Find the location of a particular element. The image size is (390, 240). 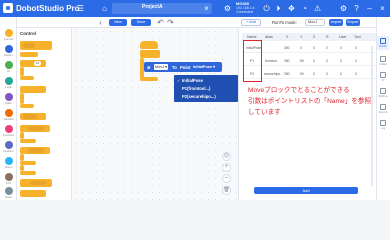

minimize-icon: – is located at coordinates (369, 8).